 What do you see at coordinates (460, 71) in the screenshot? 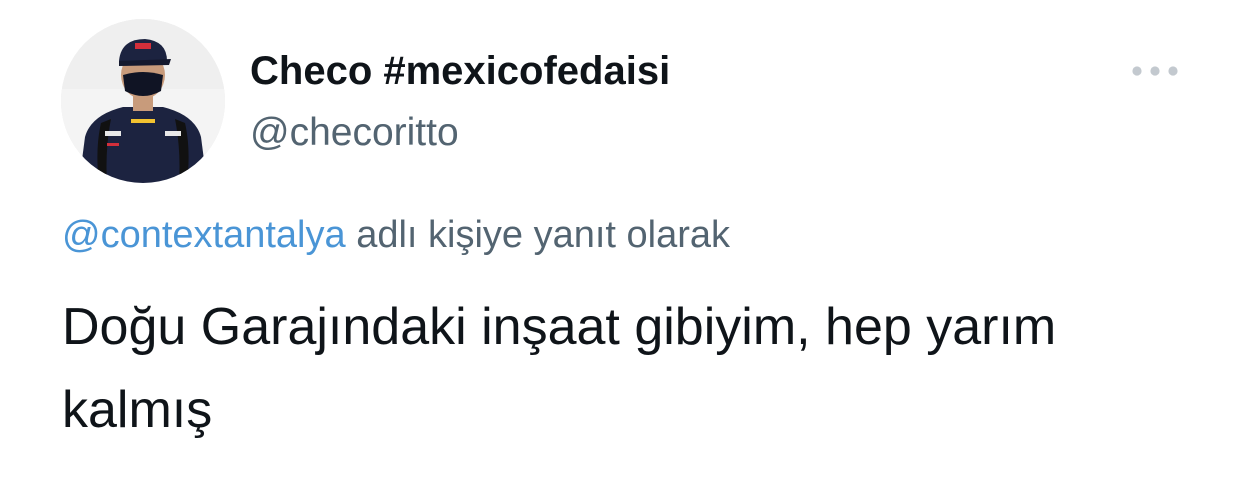
I see `author-display-name: Checo #mexicofedaisi` at bounding box center [460, 71].